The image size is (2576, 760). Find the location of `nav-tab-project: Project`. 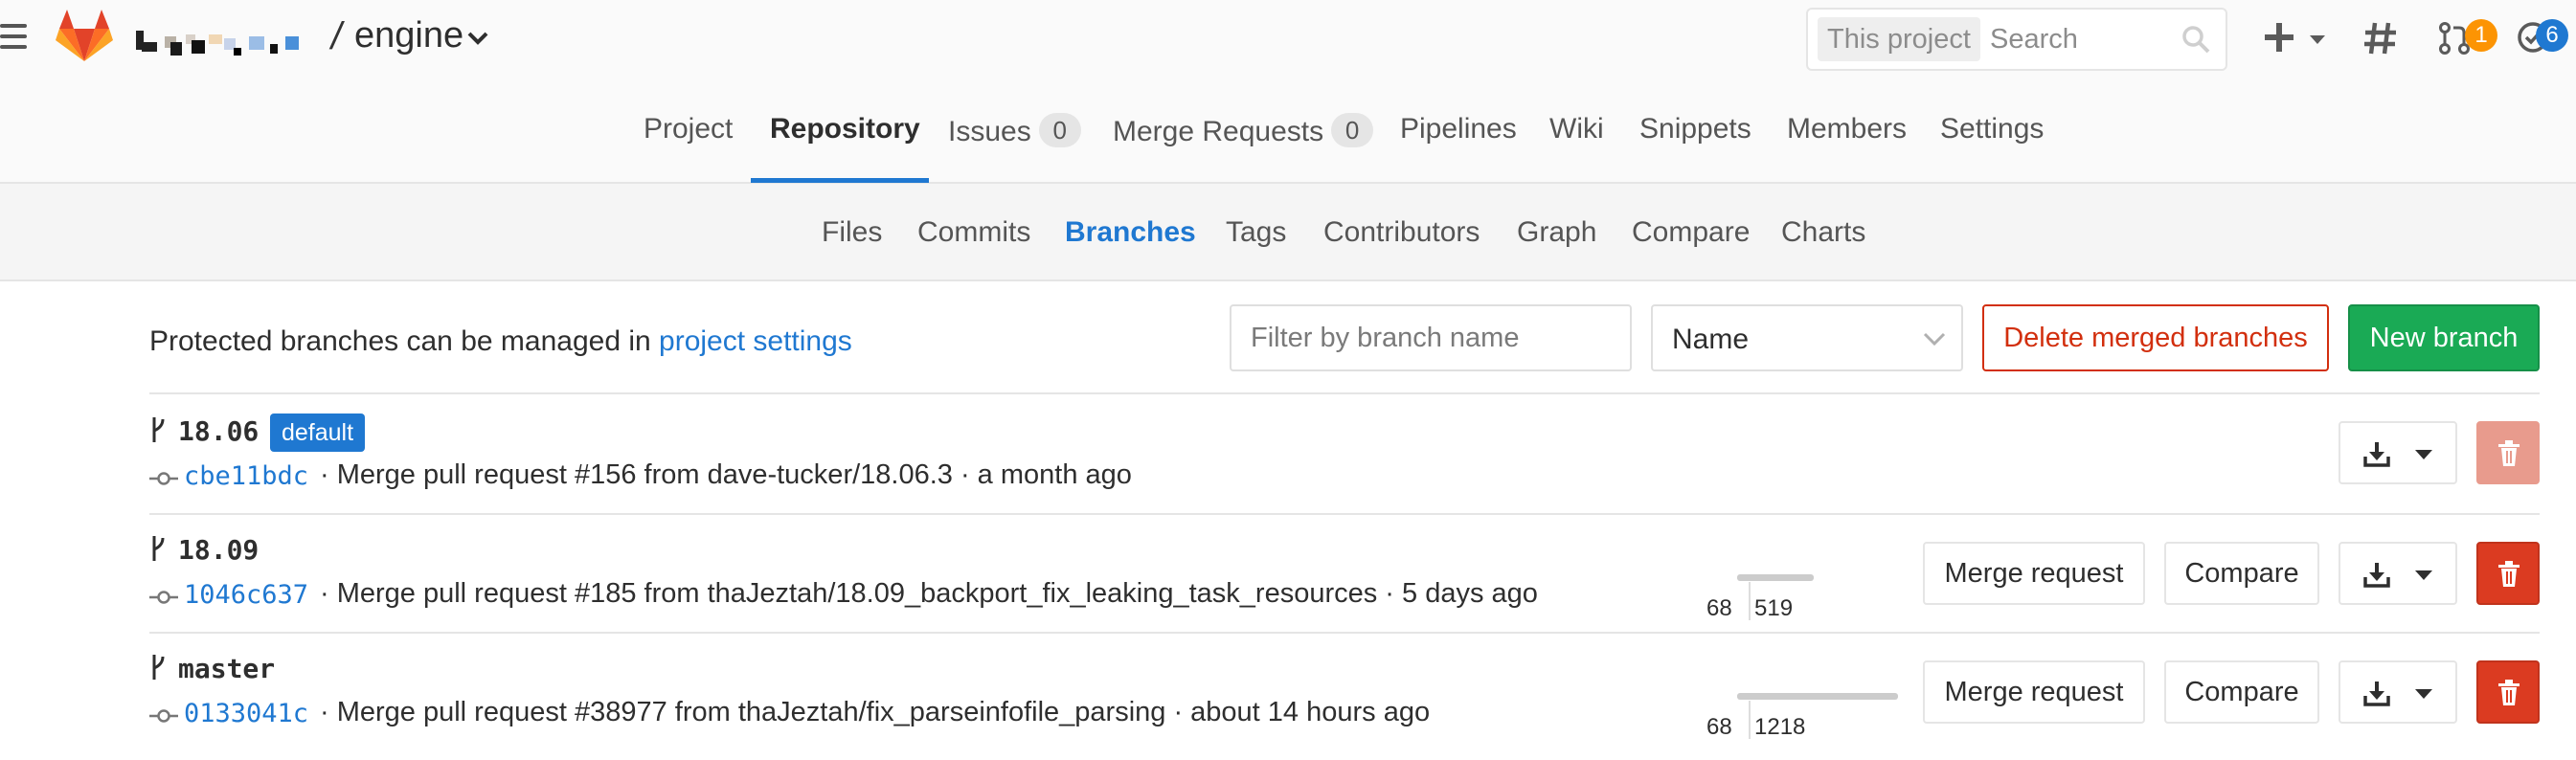

nav-tab-project: Project is located at coordinates (688, 129).